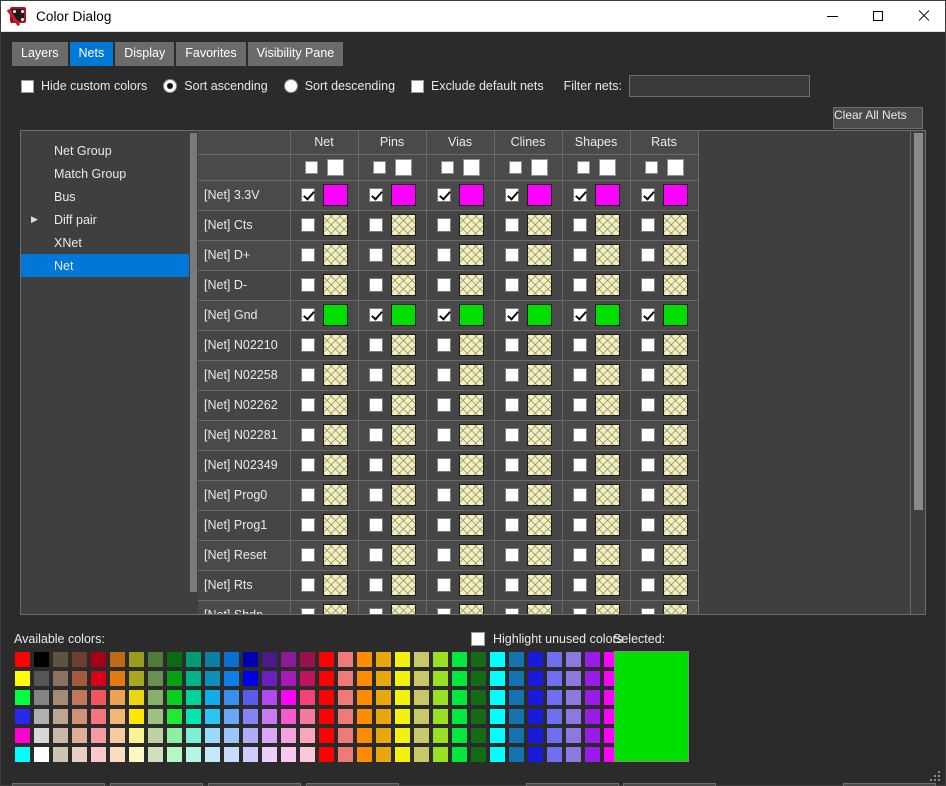  Describe the element at coordinates (379, 167) in the screenshot. I see `header-visibility-checkbox-pins` at that location.